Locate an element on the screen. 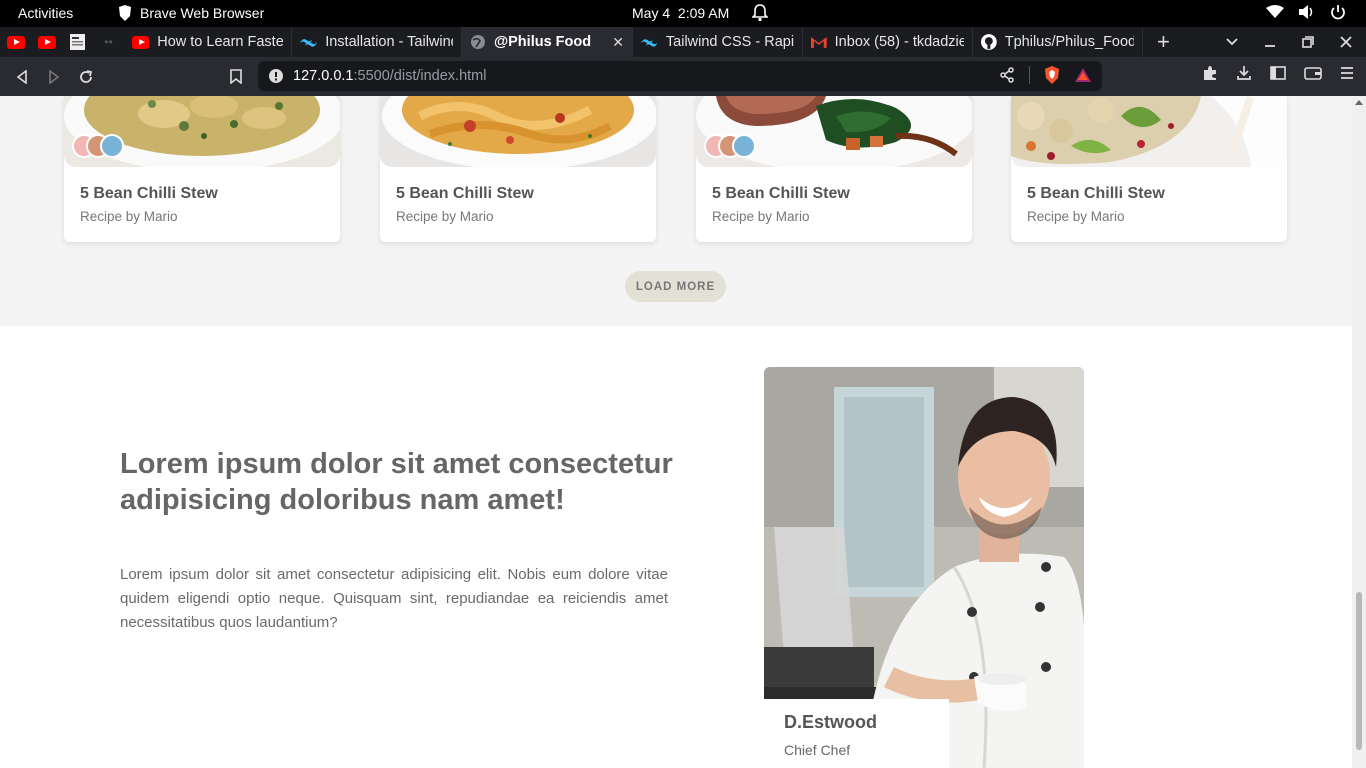  tab-installation-tailwind: Installation - Tailwind is located at coordinates (377, 42).